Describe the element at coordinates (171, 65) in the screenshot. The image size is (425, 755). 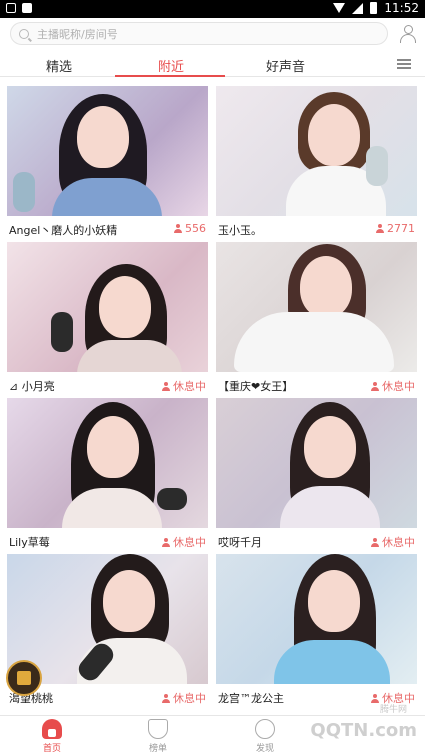
I see `tab-nearby: 附近` at that location.